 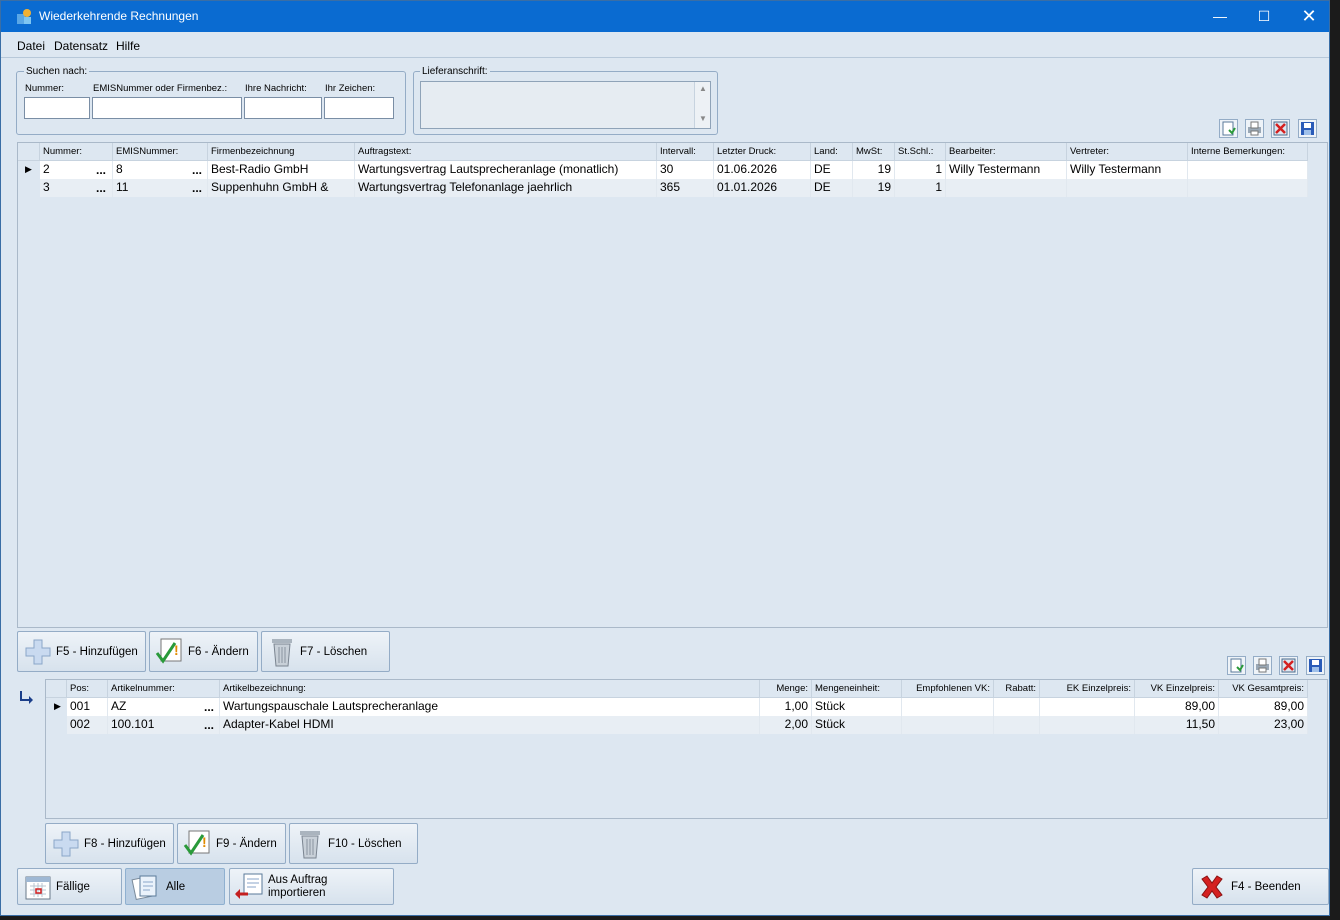 I want to click on cell-letzter-druck: 01.01.2026, so click(x=762, y=188).